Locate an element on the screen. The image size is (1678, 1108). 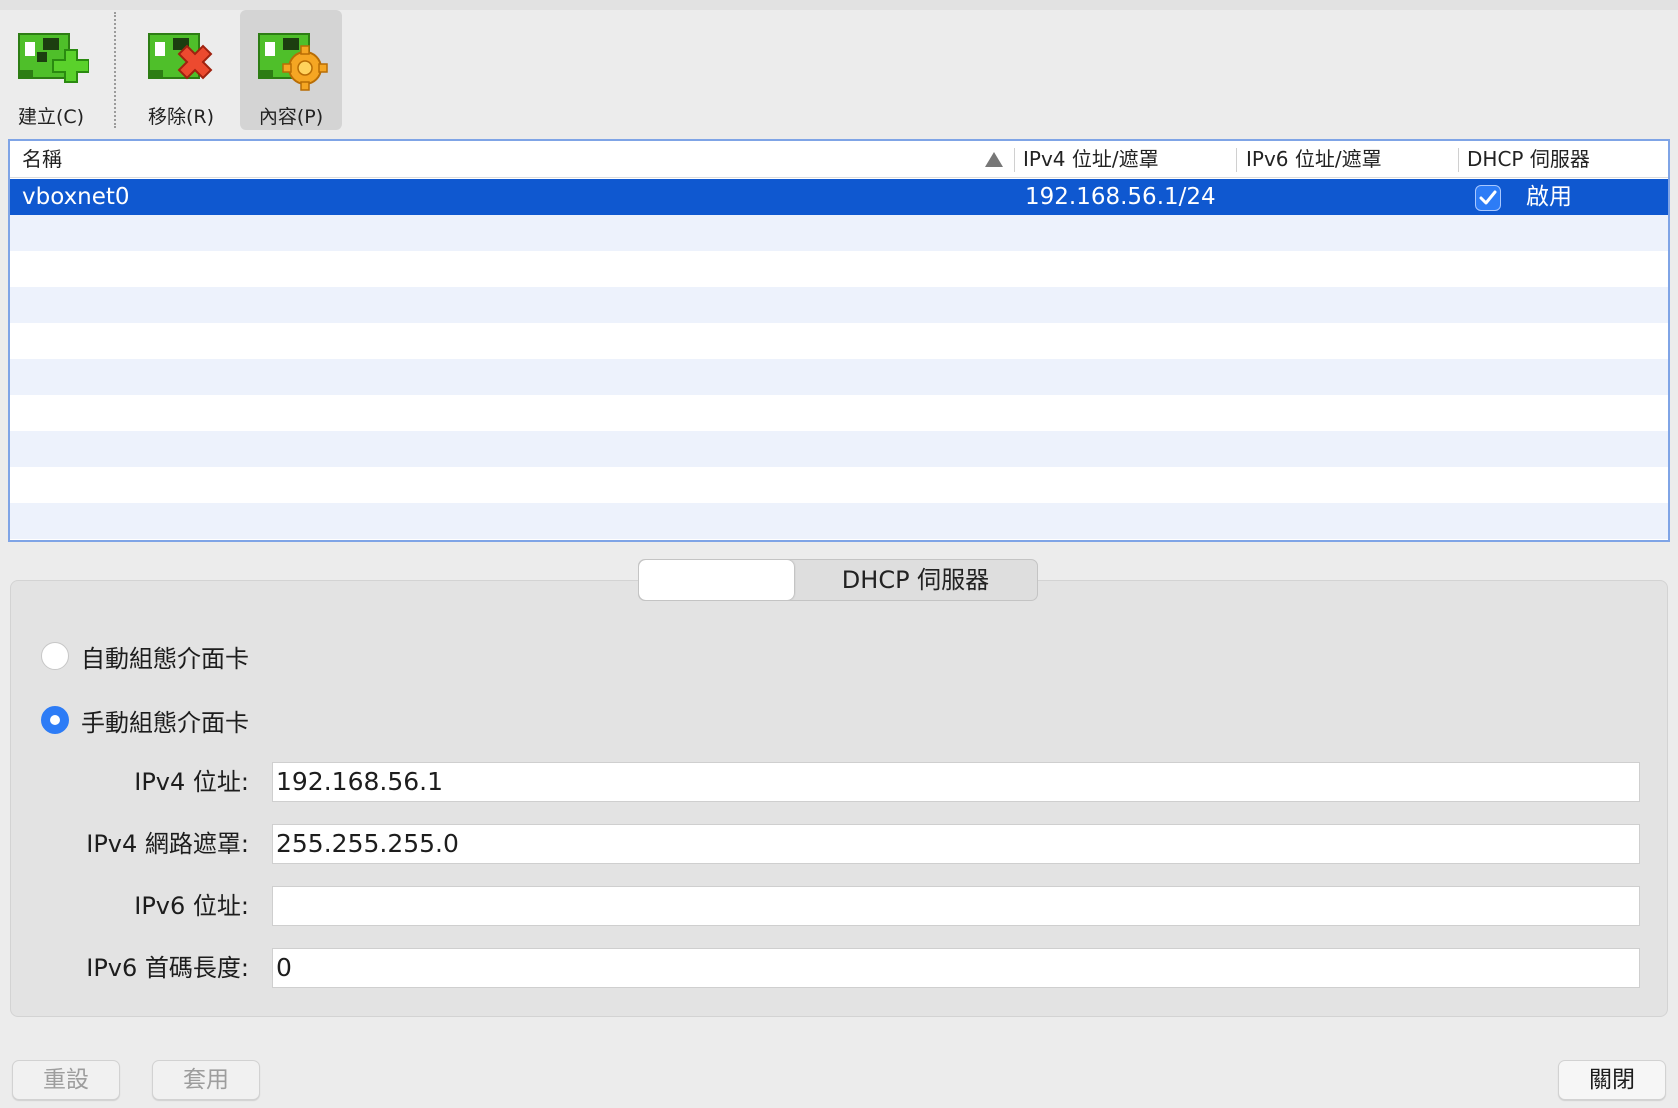
auto-config-radio is located at coordinates (55, 656).